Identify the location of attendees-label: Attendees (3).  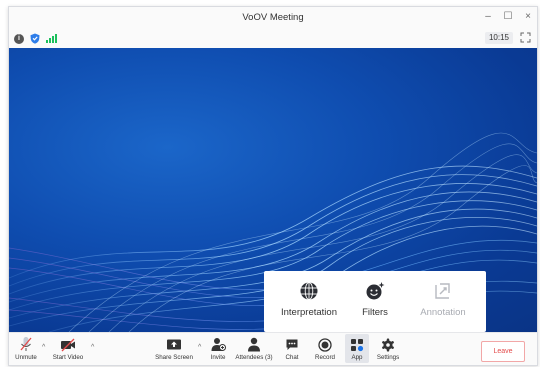
(254, 357).